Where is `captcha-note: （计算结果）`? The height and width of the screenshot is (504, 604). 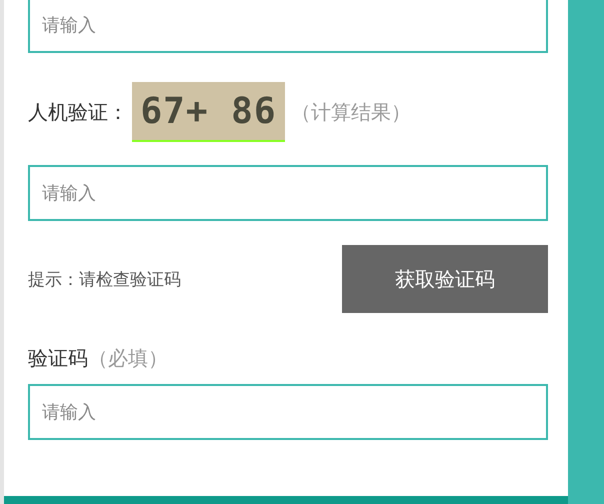
captcha-note: （计算结果） is located at coordinates (351, 112).